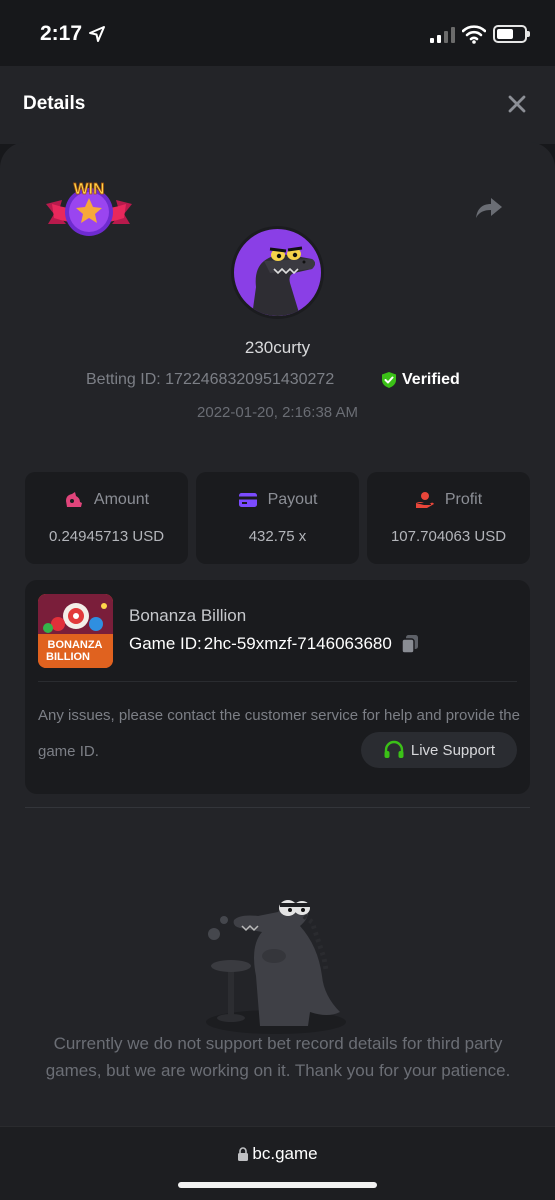  I want to click on battery-icon, so click(511, 34).